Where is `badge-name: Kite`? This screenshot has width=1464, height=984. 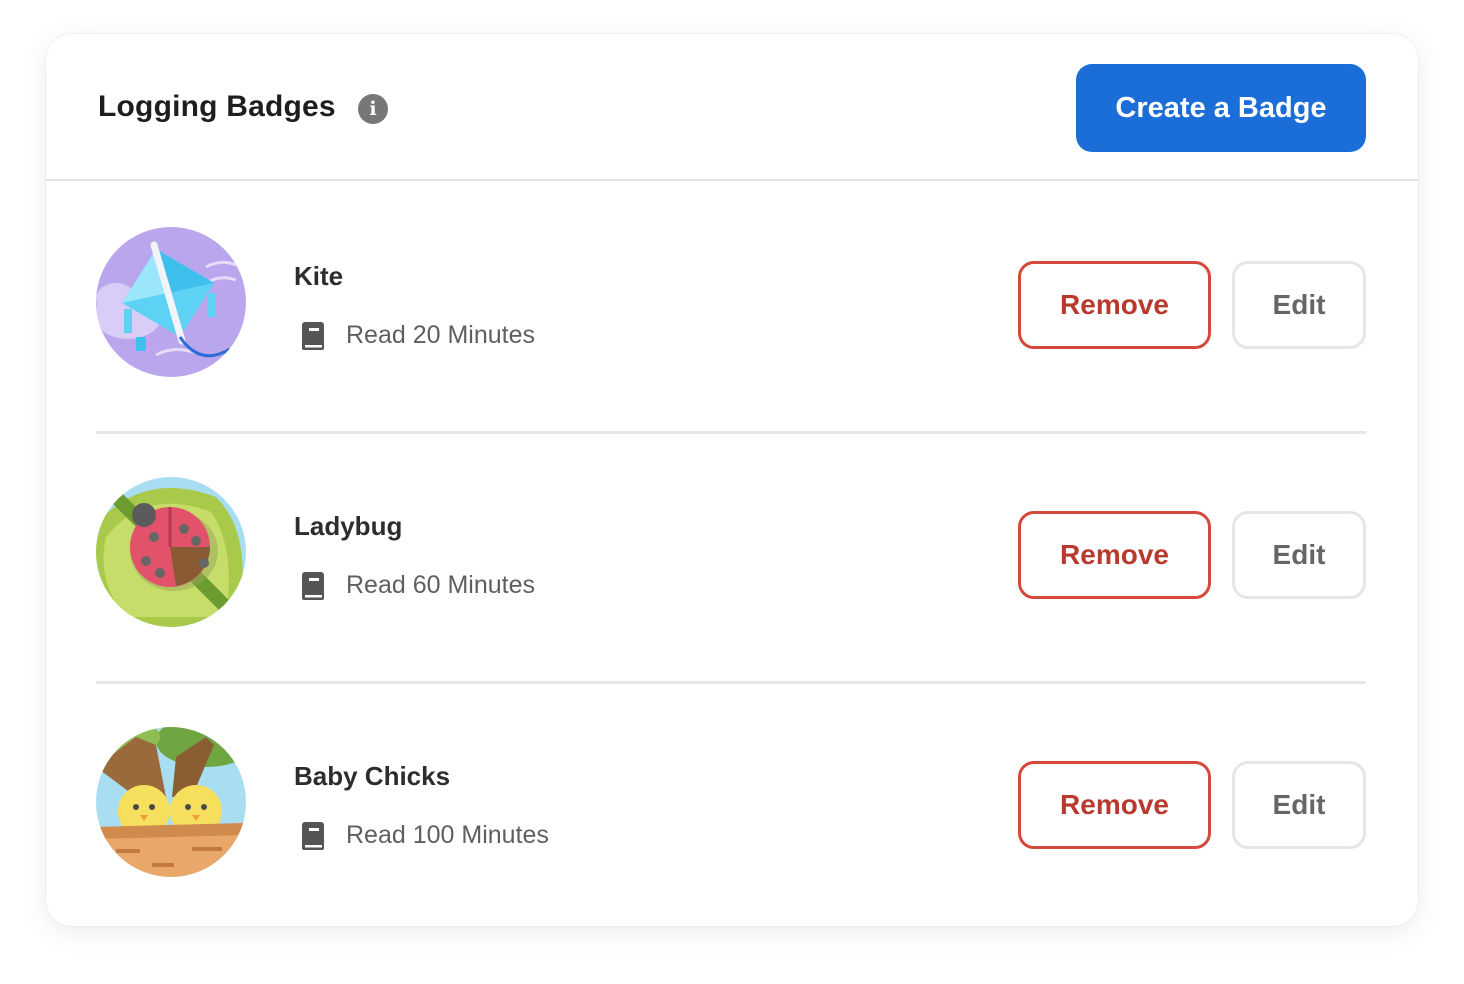
badge-name: Kite is located at coordinates (319, 276).